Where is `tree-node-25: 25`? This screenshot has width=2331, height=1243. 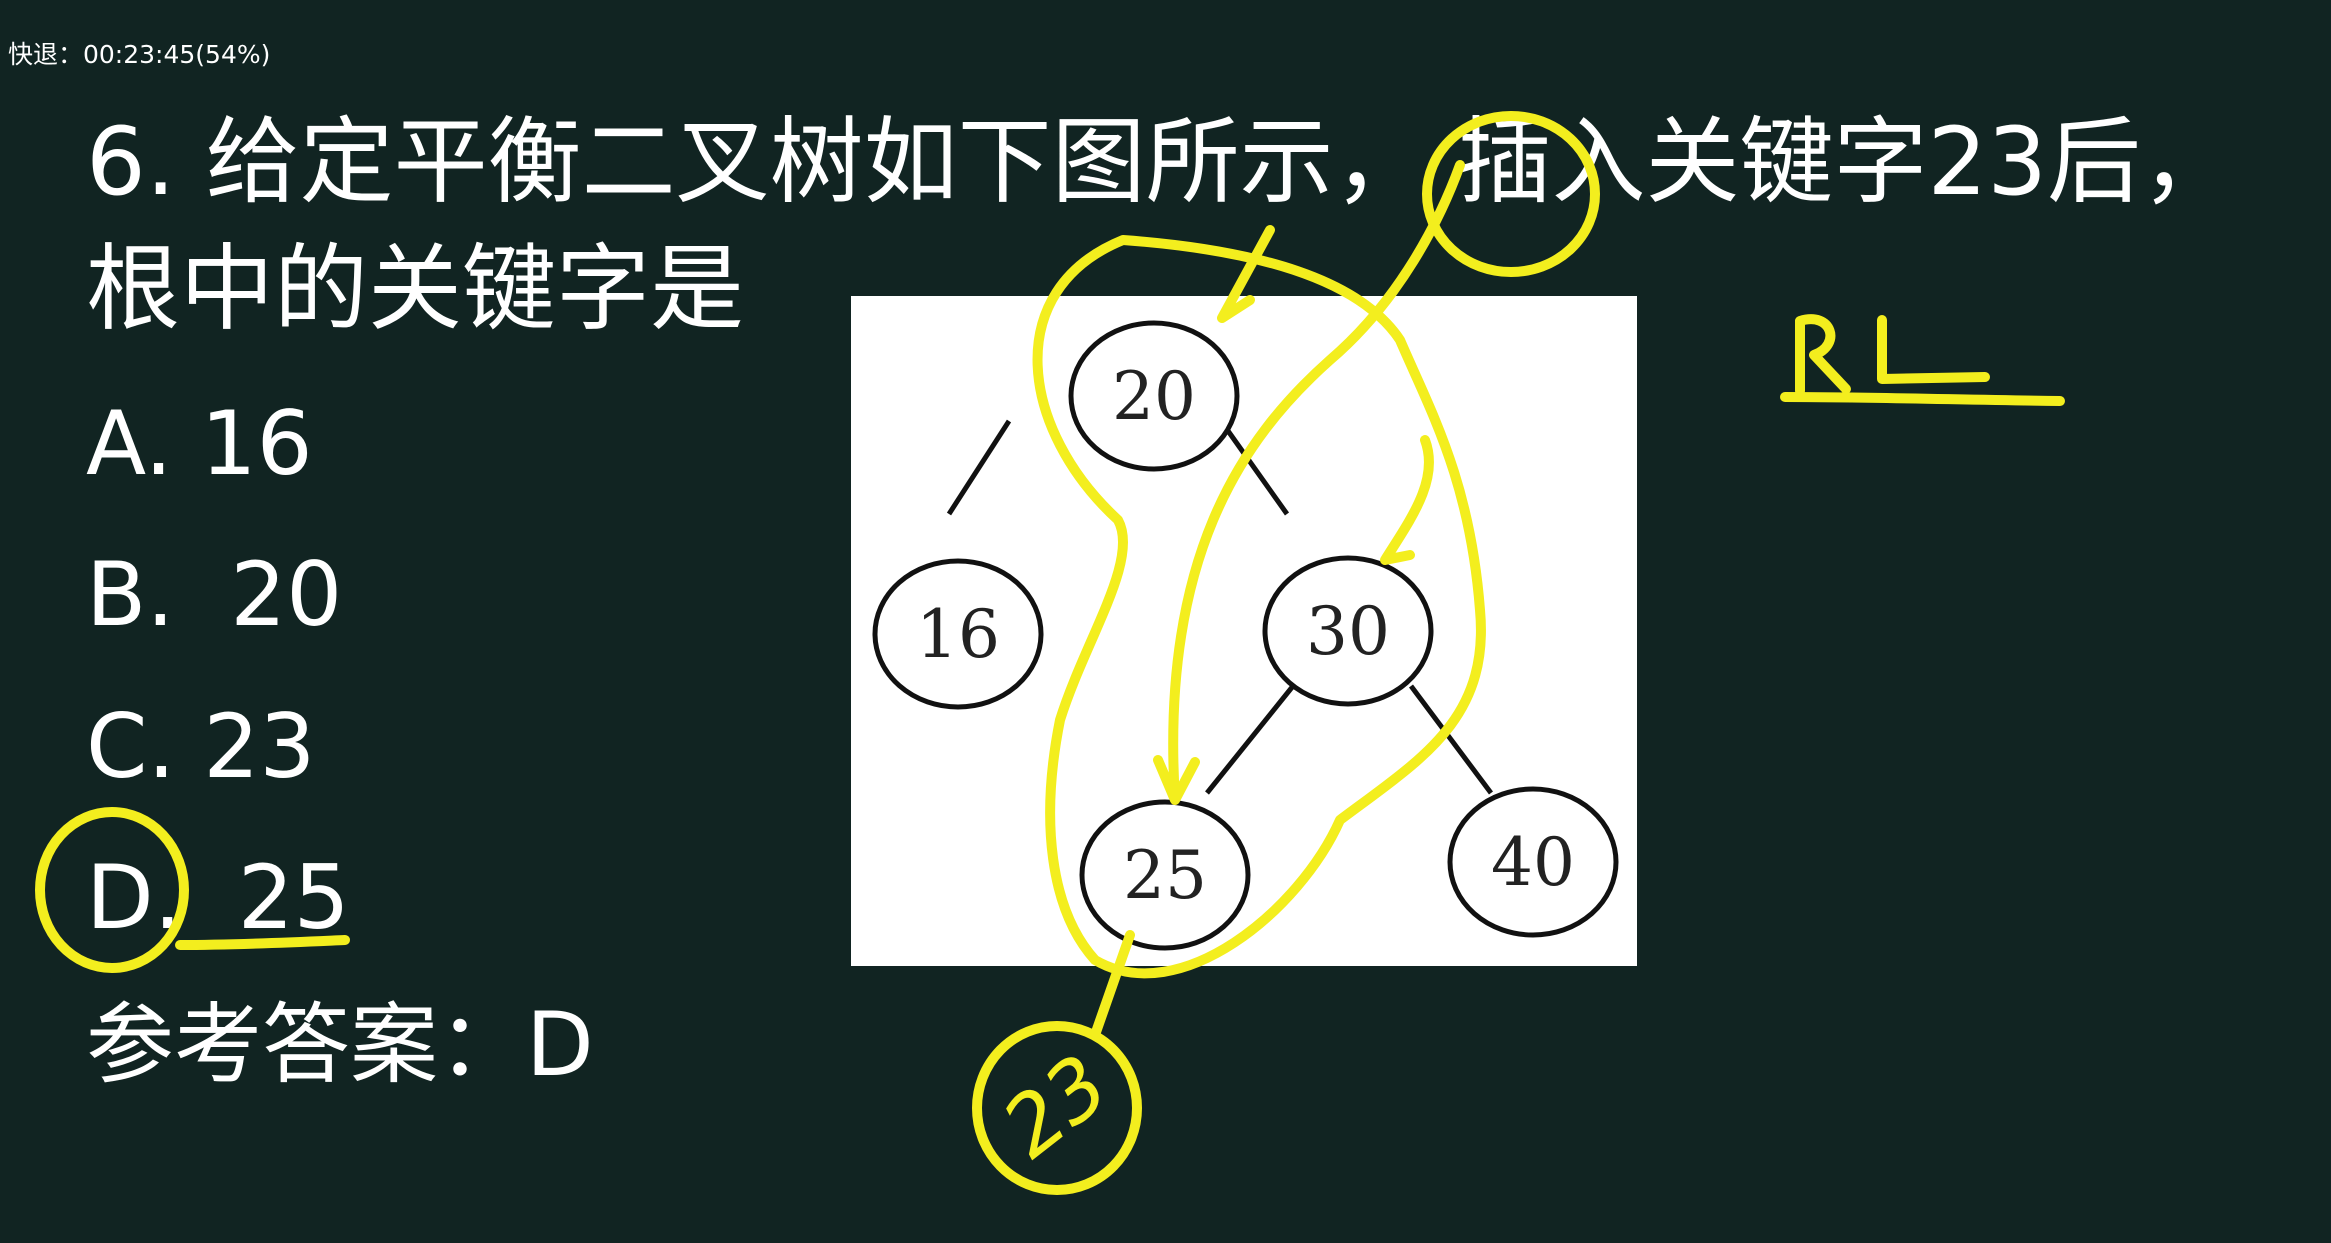
tree-node-25: 25 is located at coordinates (1165, 875).